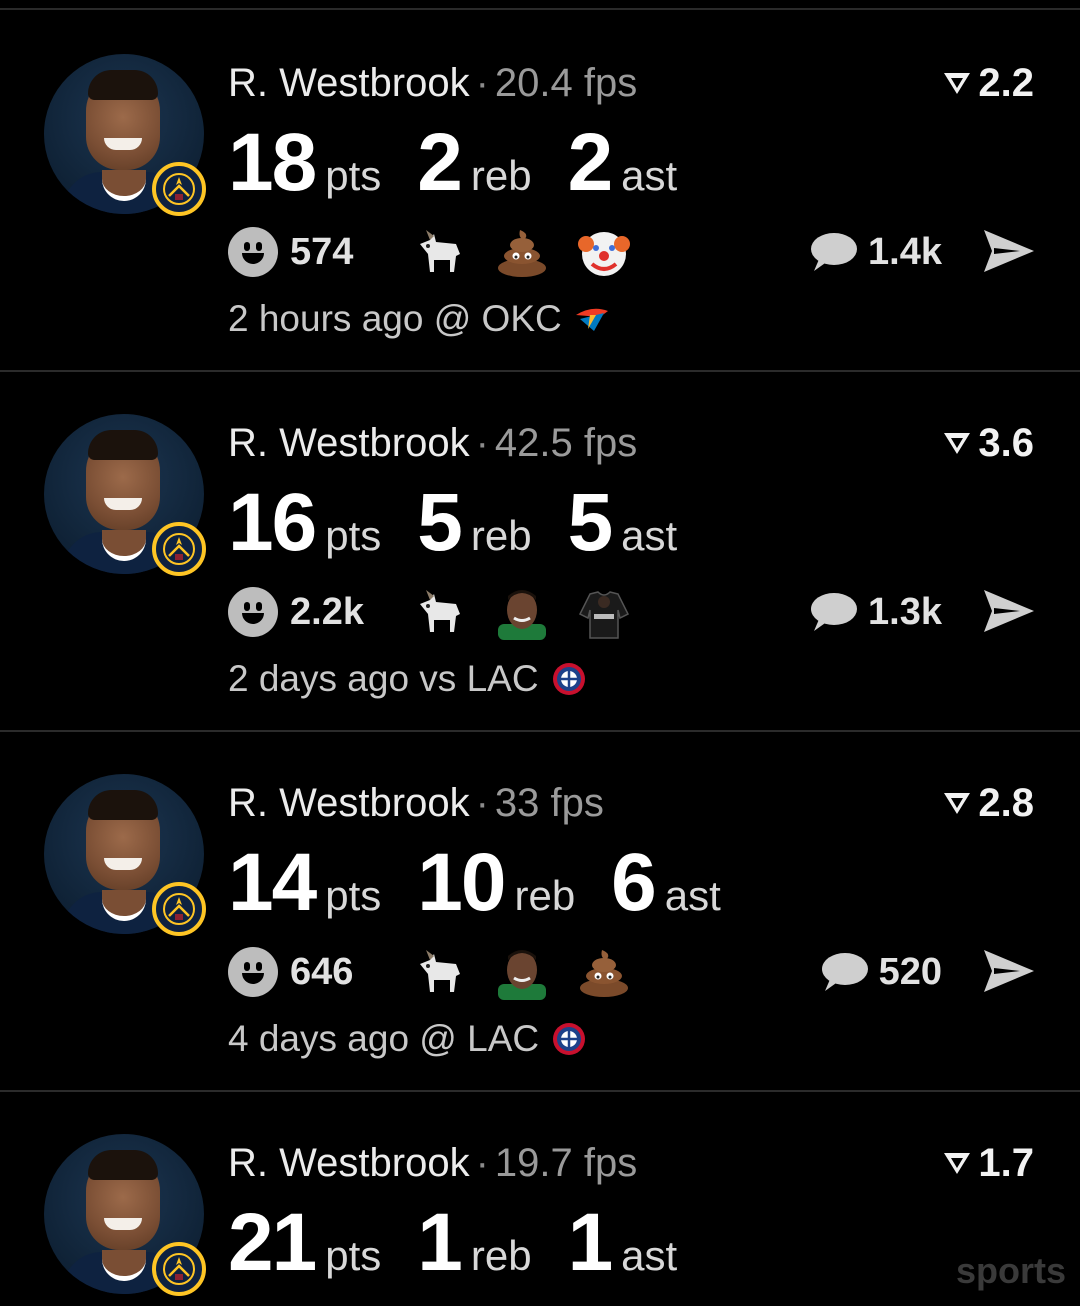 This screenshot has height=1306, width=1080. I want to click on stat-value: 6, so click(634, 882).